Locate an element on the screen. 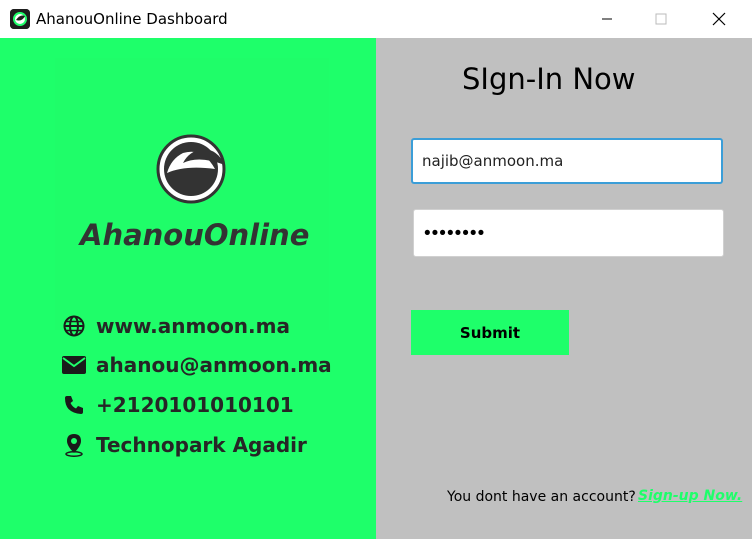 The height and width of the screenshot is (539, 752). maximize-button is located at coordinates (661, 19).